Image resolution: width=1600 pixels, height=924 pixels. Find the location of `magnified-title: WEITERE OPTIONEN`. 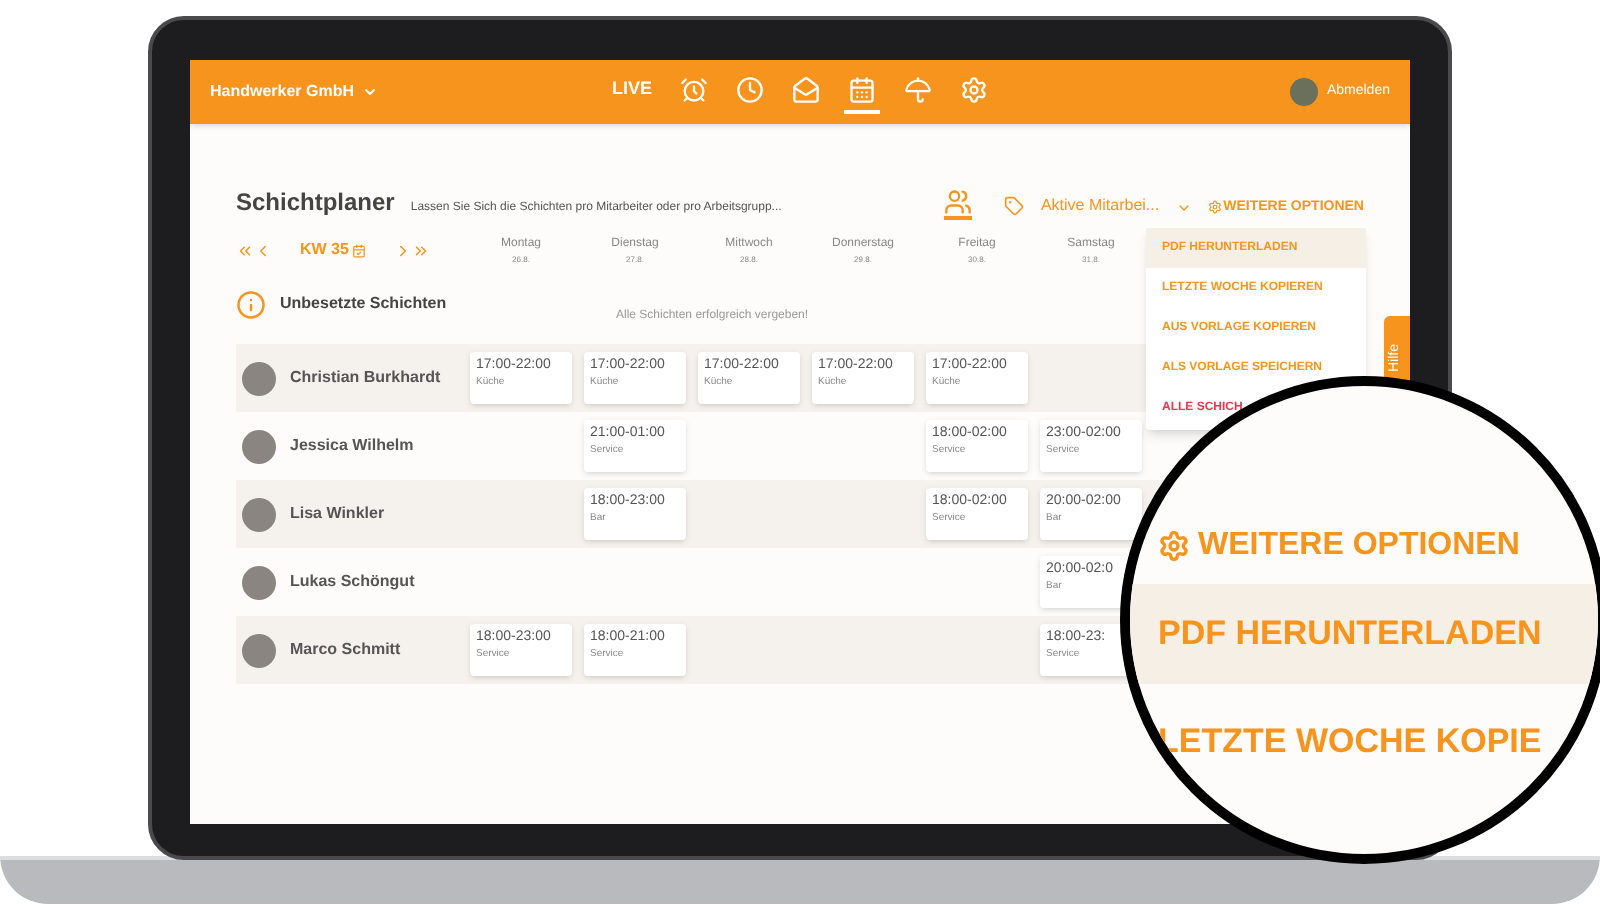

magnified-title: WEITERE OPTIONEN is located at coordinates (1359, 546).